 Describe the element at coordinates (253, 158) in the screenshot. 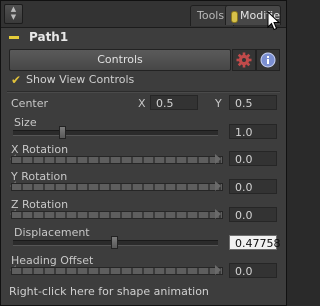

I see `x-rotation-input: 0.0` at that location.